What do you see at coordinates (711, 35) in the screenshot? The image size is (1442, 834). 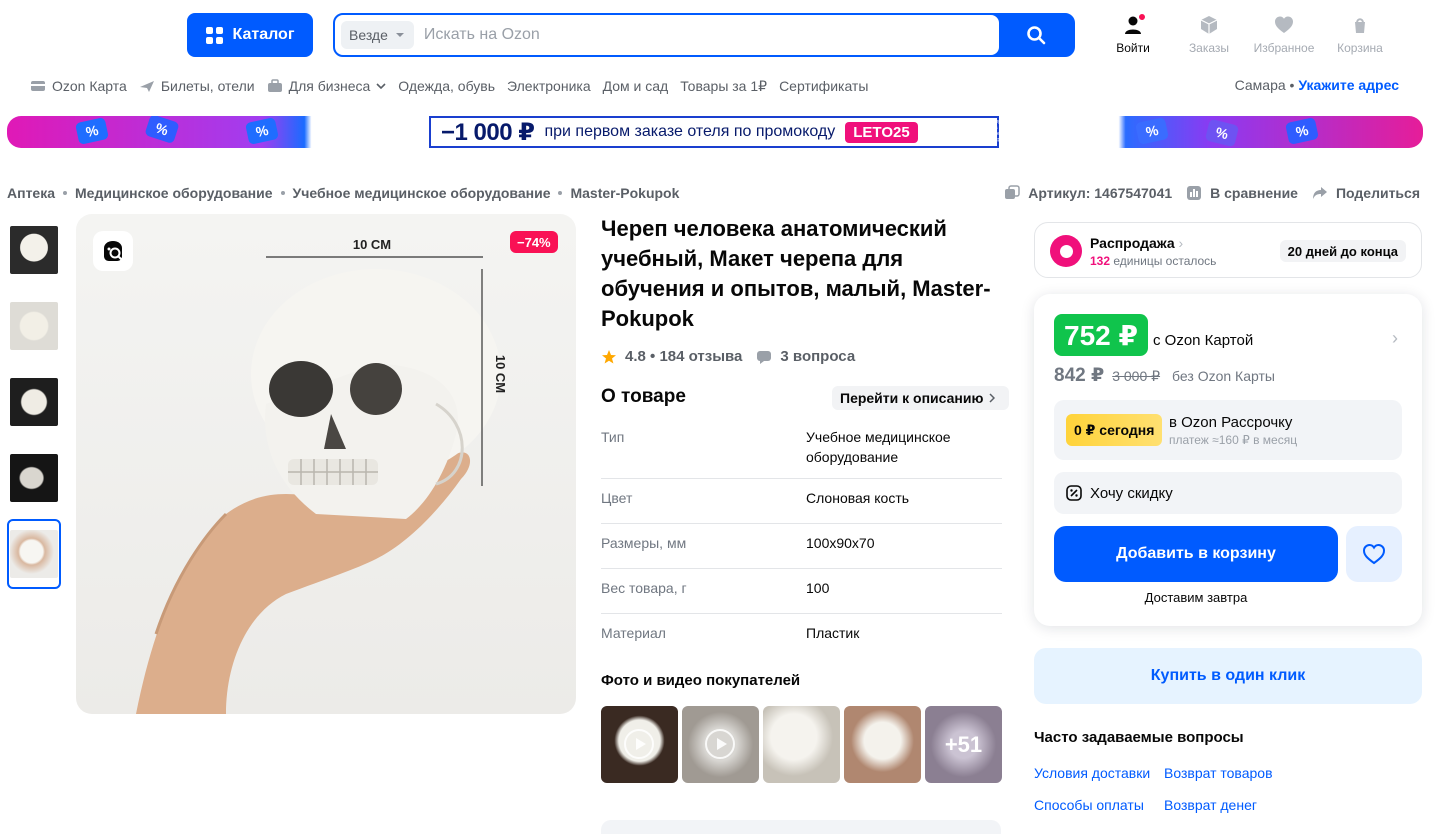 I see `search-input` at bounding box center [711, 35].